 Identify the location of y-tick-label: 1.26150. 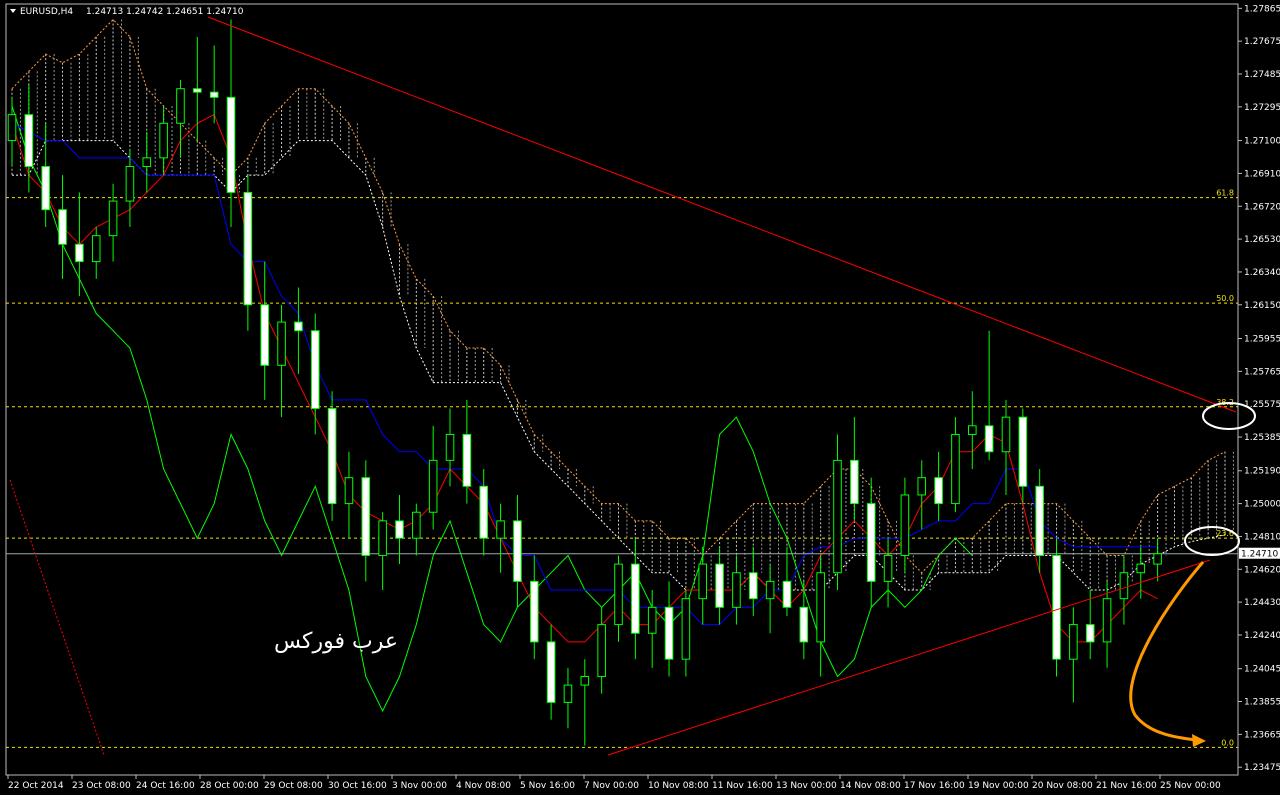
(1262, 306).